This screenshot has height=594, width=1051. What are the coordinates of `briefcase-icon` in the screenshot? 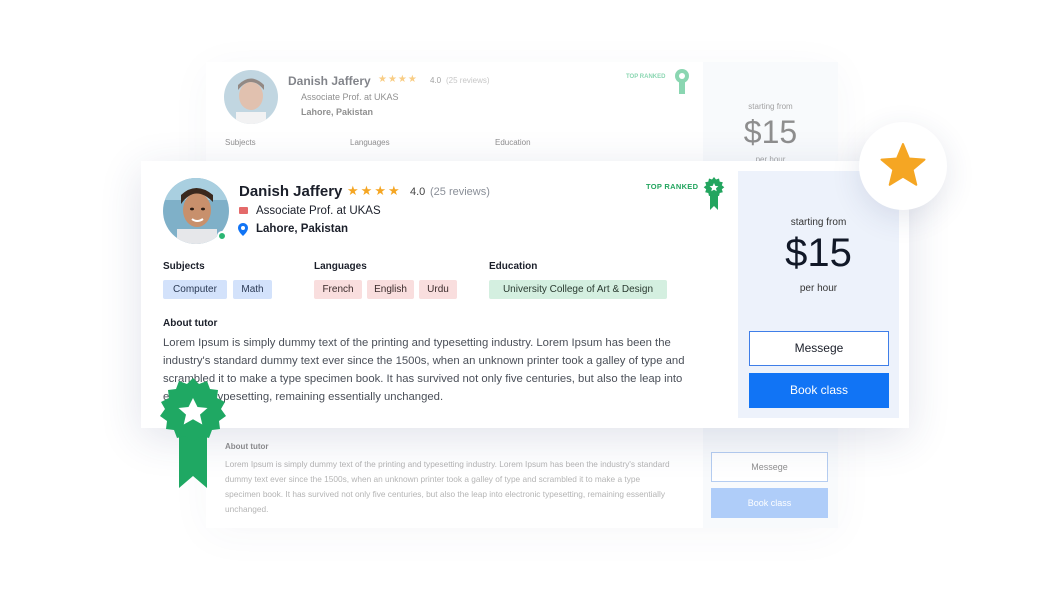 It's located at (243, 210).